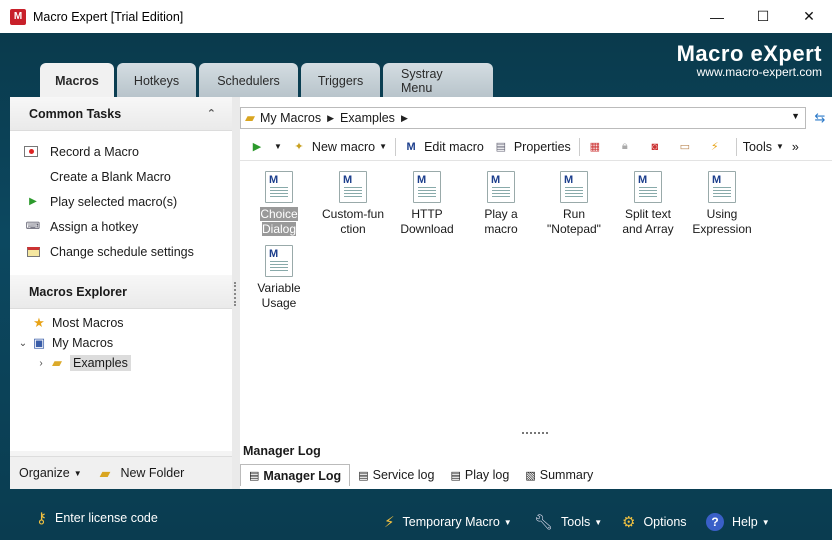  What do you see at coordinates (108, 16) in the screenshot?
I see `window-title: Macro Expert [Trial Edition]` at bounding box center [108, 16].